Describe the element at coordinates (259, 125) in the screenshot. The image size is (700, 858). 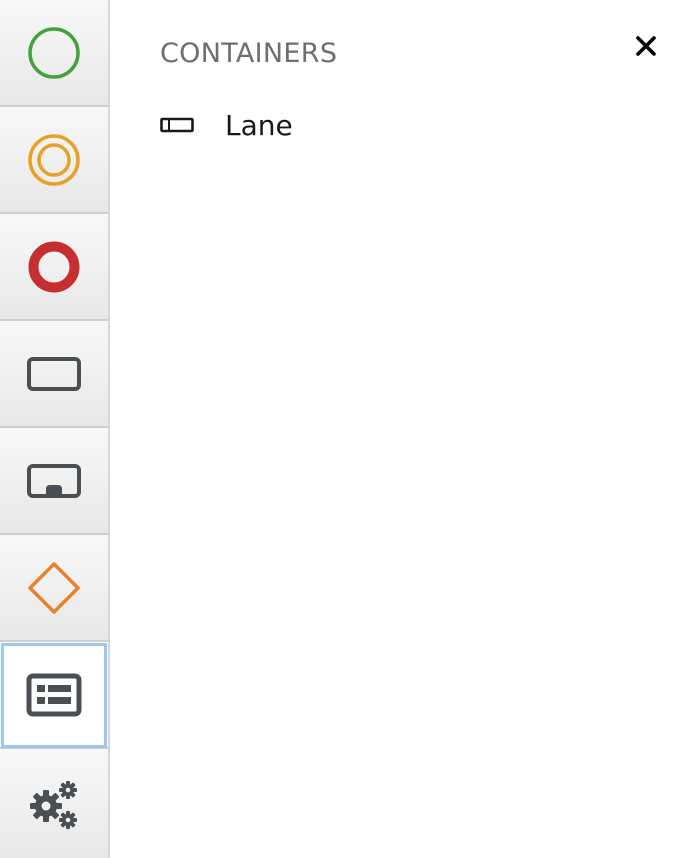
I see `panel-item-label: Lane` at that location.